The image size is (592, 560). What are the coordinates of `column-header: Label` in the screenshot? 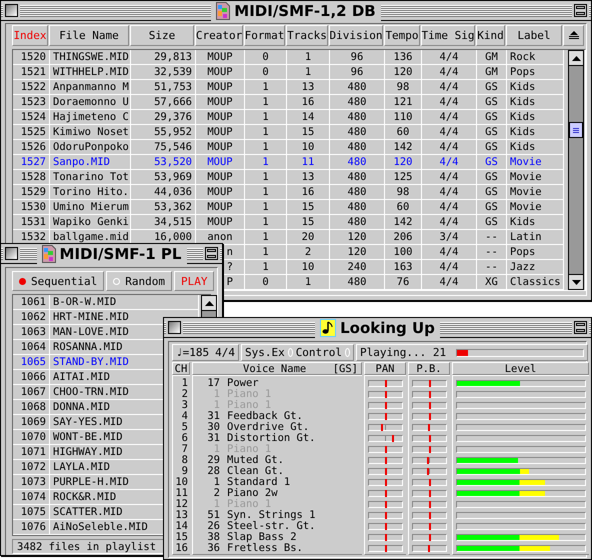 It's located at (534, 35).